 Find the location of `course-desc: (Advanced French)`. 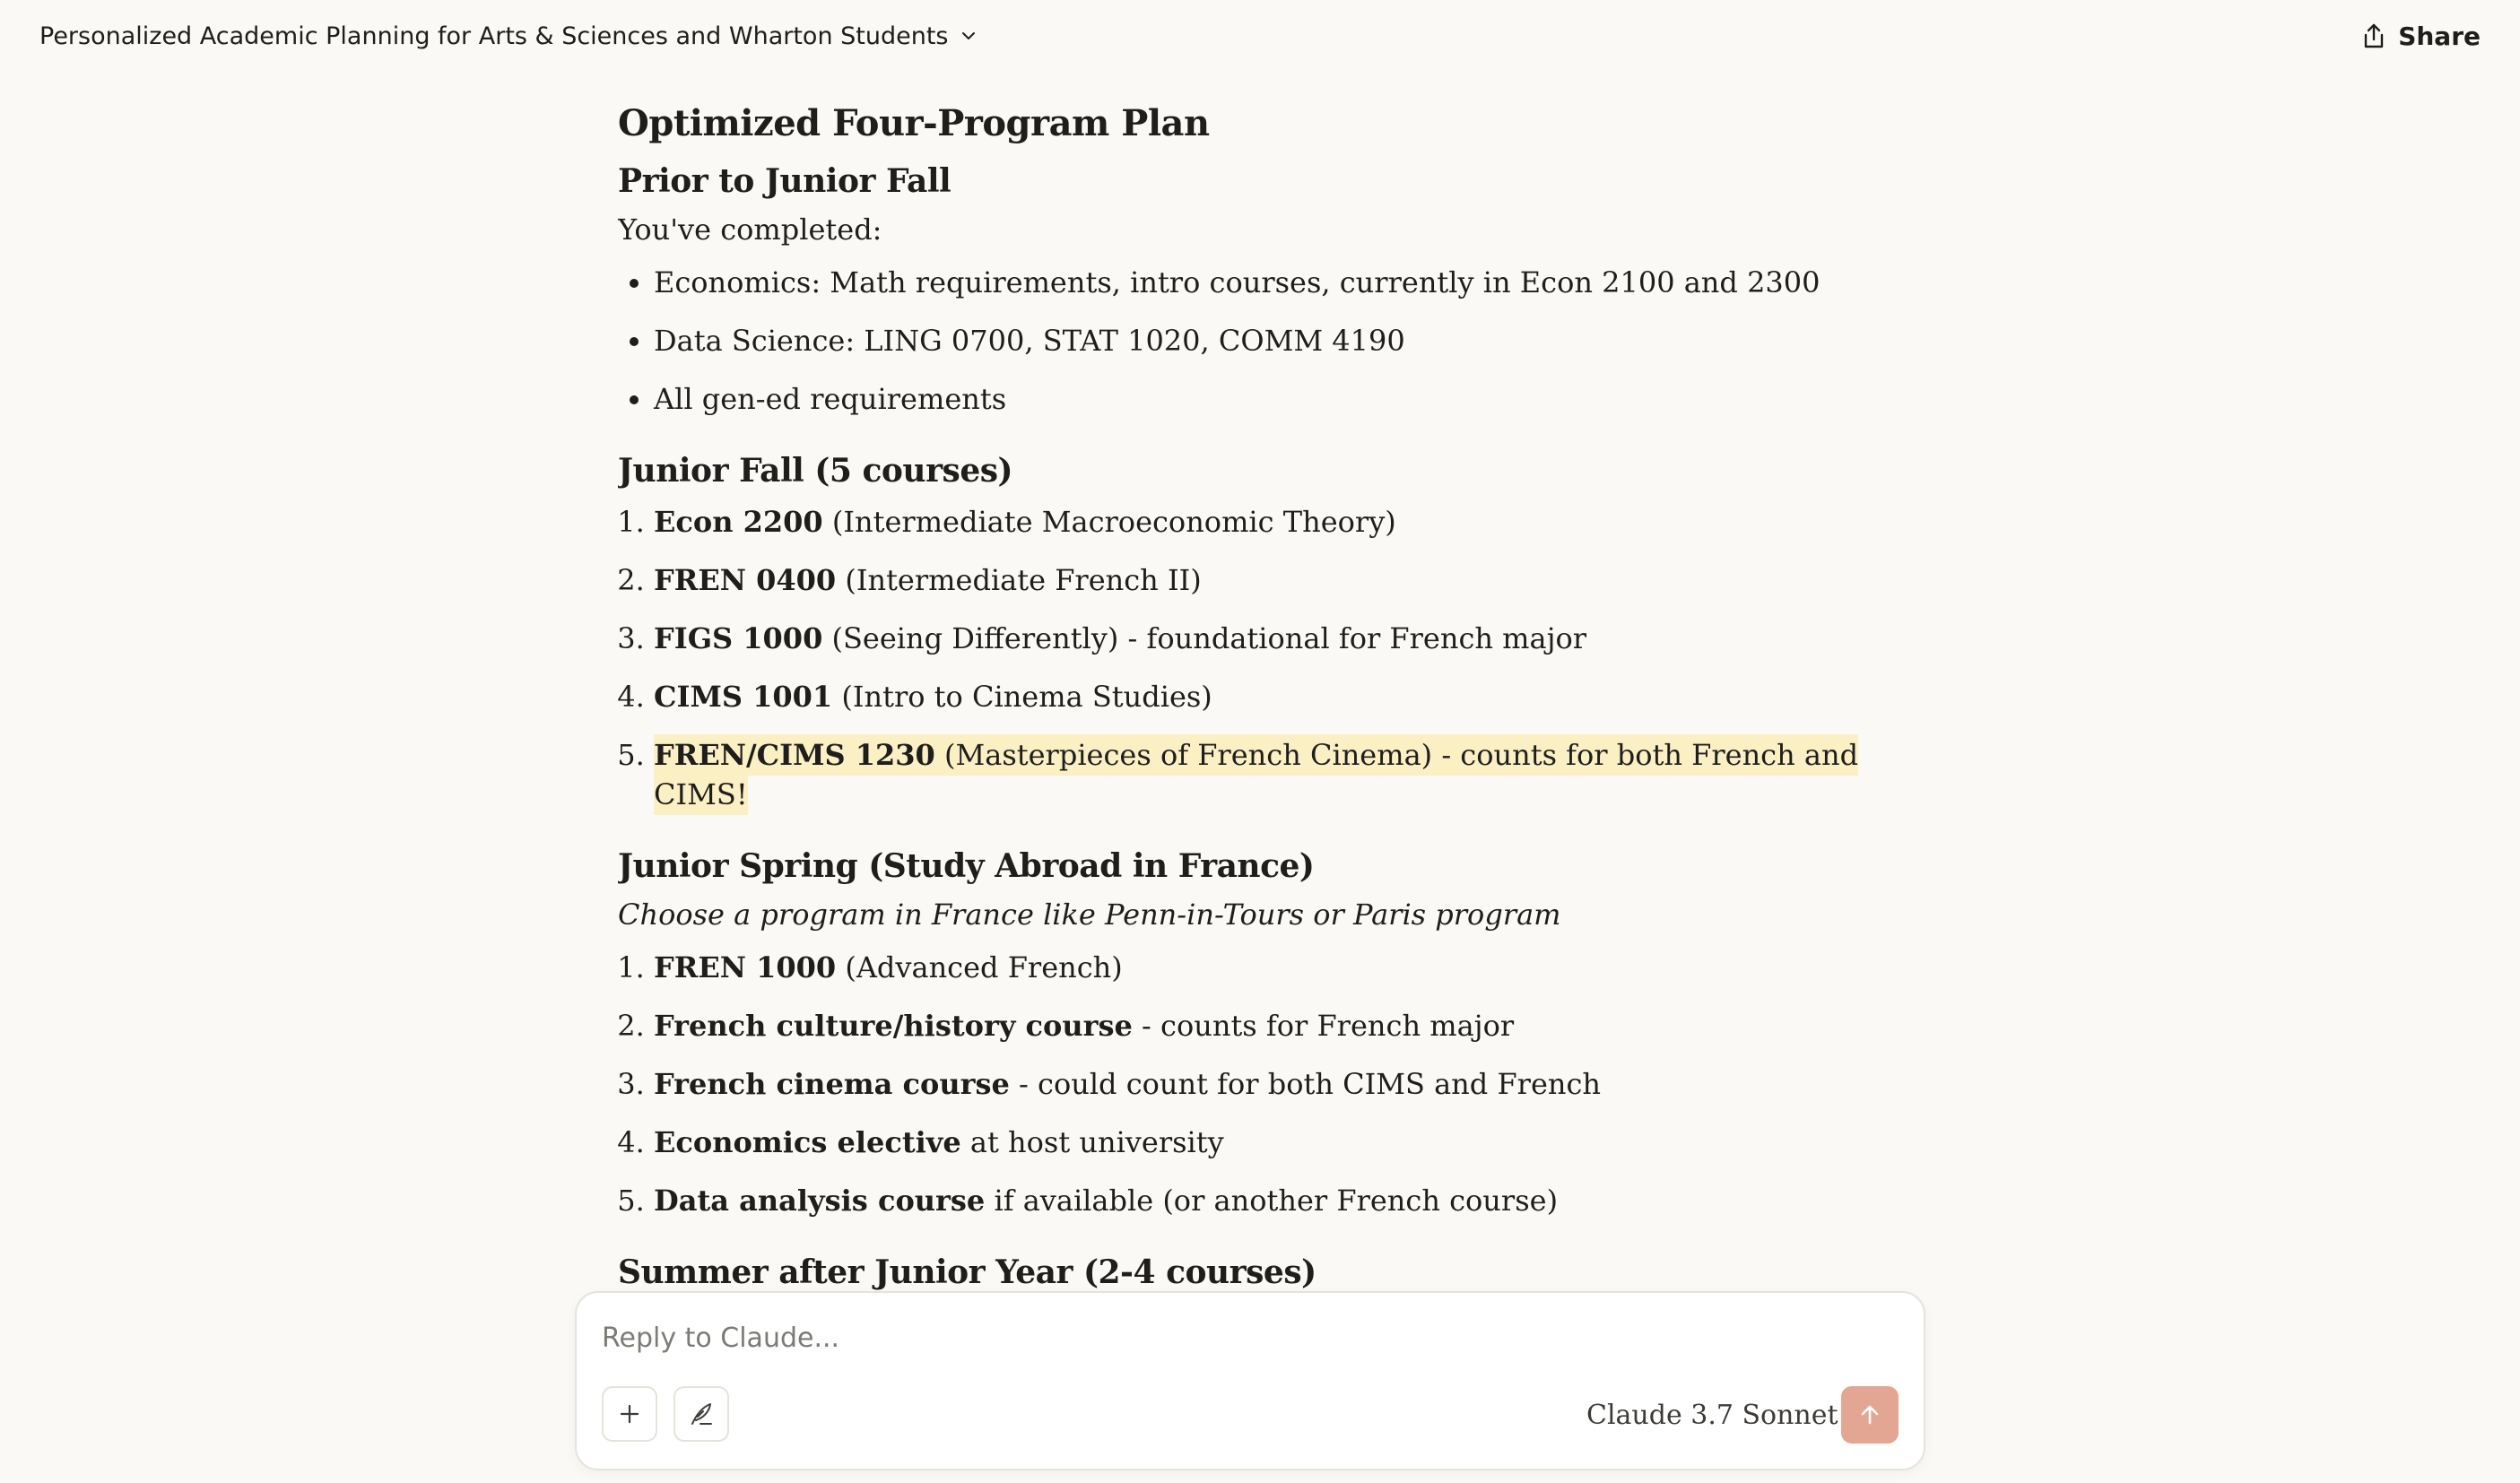

course-desc: (Advanced French) is located at coordinates (979, 967).